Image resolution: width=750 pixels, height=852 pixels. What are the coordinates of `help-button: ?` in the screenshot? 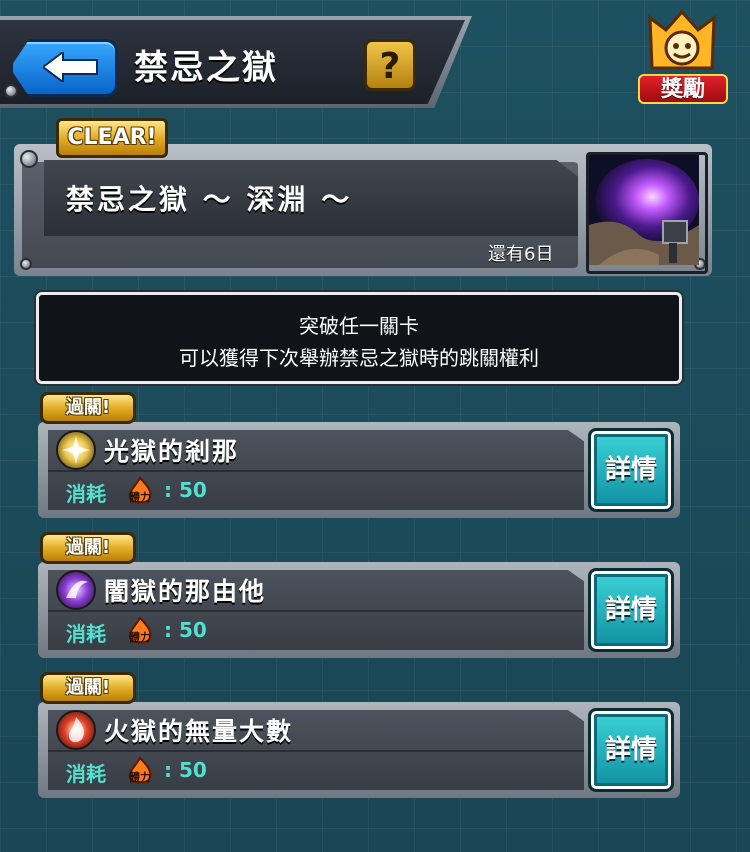 It's located at (390, 65).